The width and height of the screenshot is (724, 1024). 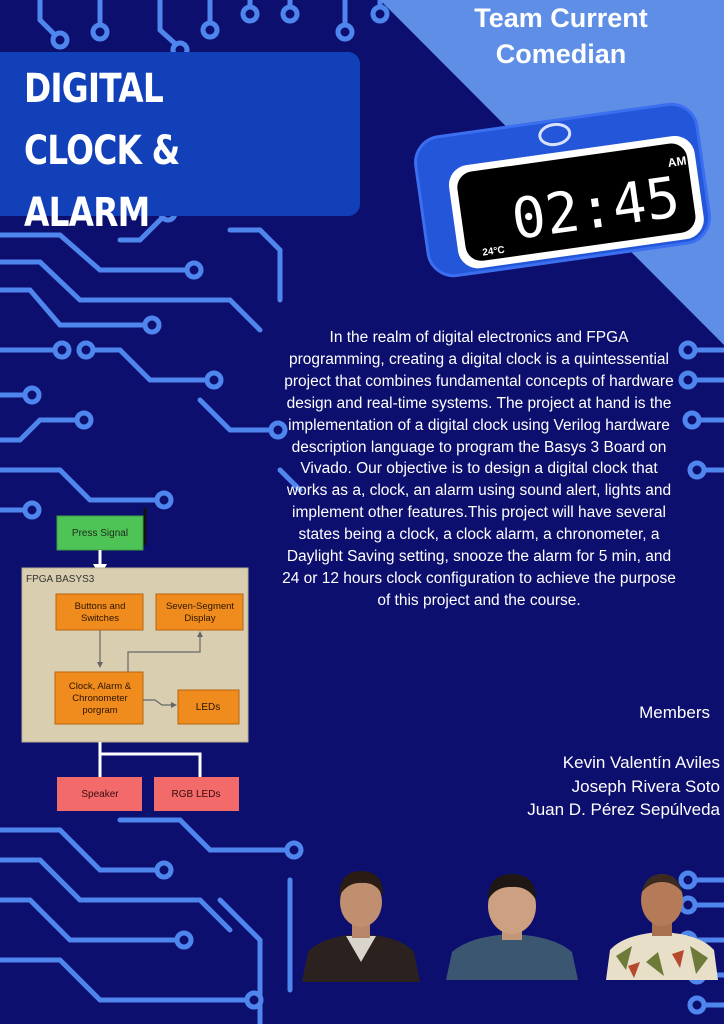 I want to click on buttons-switches-block, so click(x=99, y=612).